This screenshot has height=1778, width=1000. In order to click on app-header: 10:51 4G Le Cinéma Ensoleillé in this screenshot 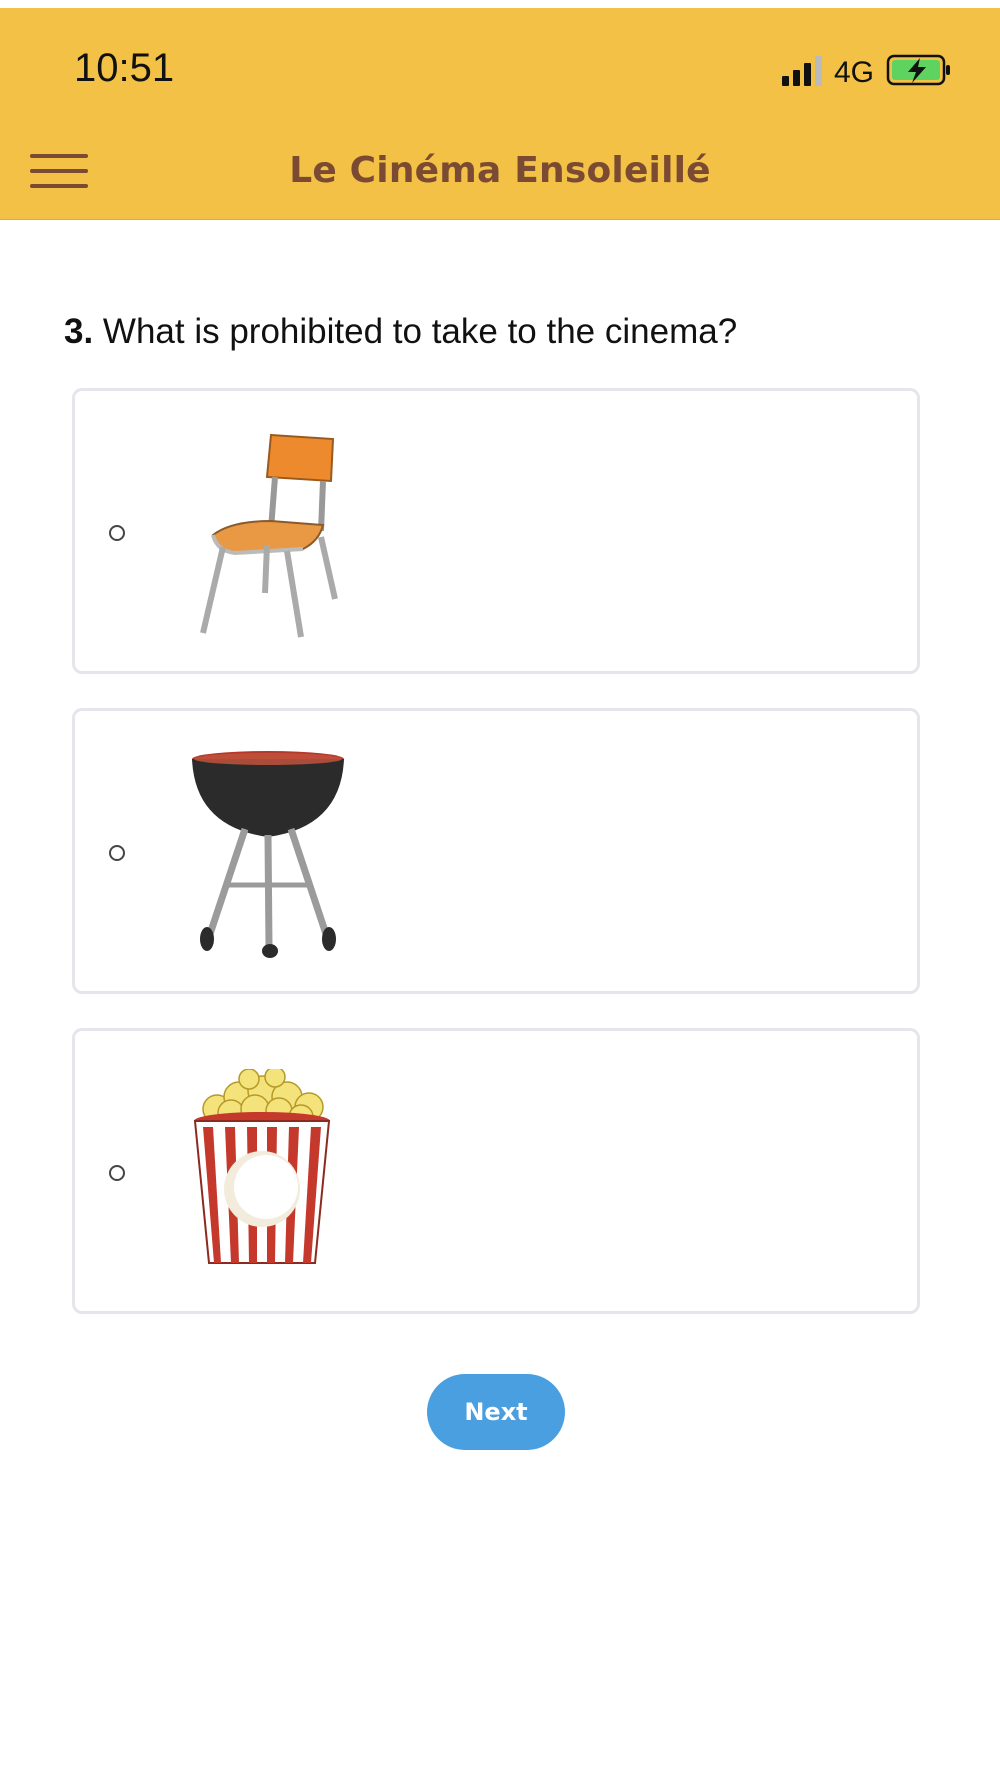, I will do `click(500, 114)`.